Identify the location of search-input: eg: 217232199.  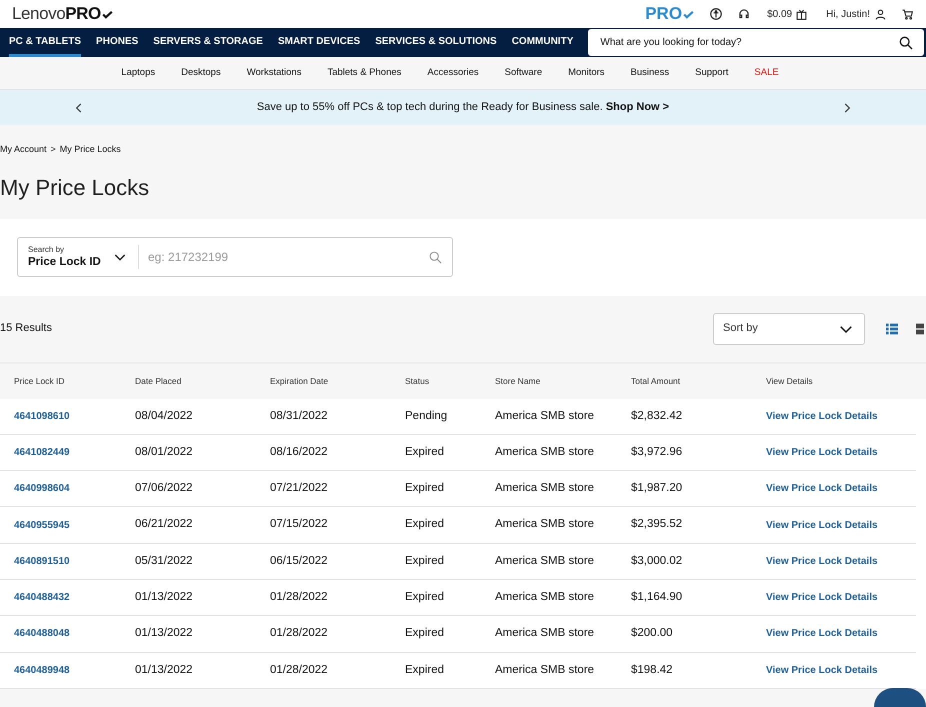
(288, 257).